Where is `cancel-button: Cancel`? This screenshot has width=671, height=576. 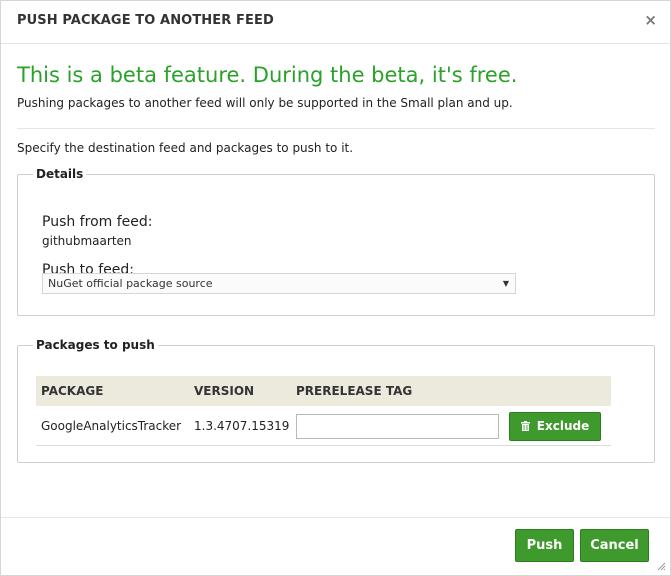
cancel-button: Cancel is located at coordinates (614, 545).